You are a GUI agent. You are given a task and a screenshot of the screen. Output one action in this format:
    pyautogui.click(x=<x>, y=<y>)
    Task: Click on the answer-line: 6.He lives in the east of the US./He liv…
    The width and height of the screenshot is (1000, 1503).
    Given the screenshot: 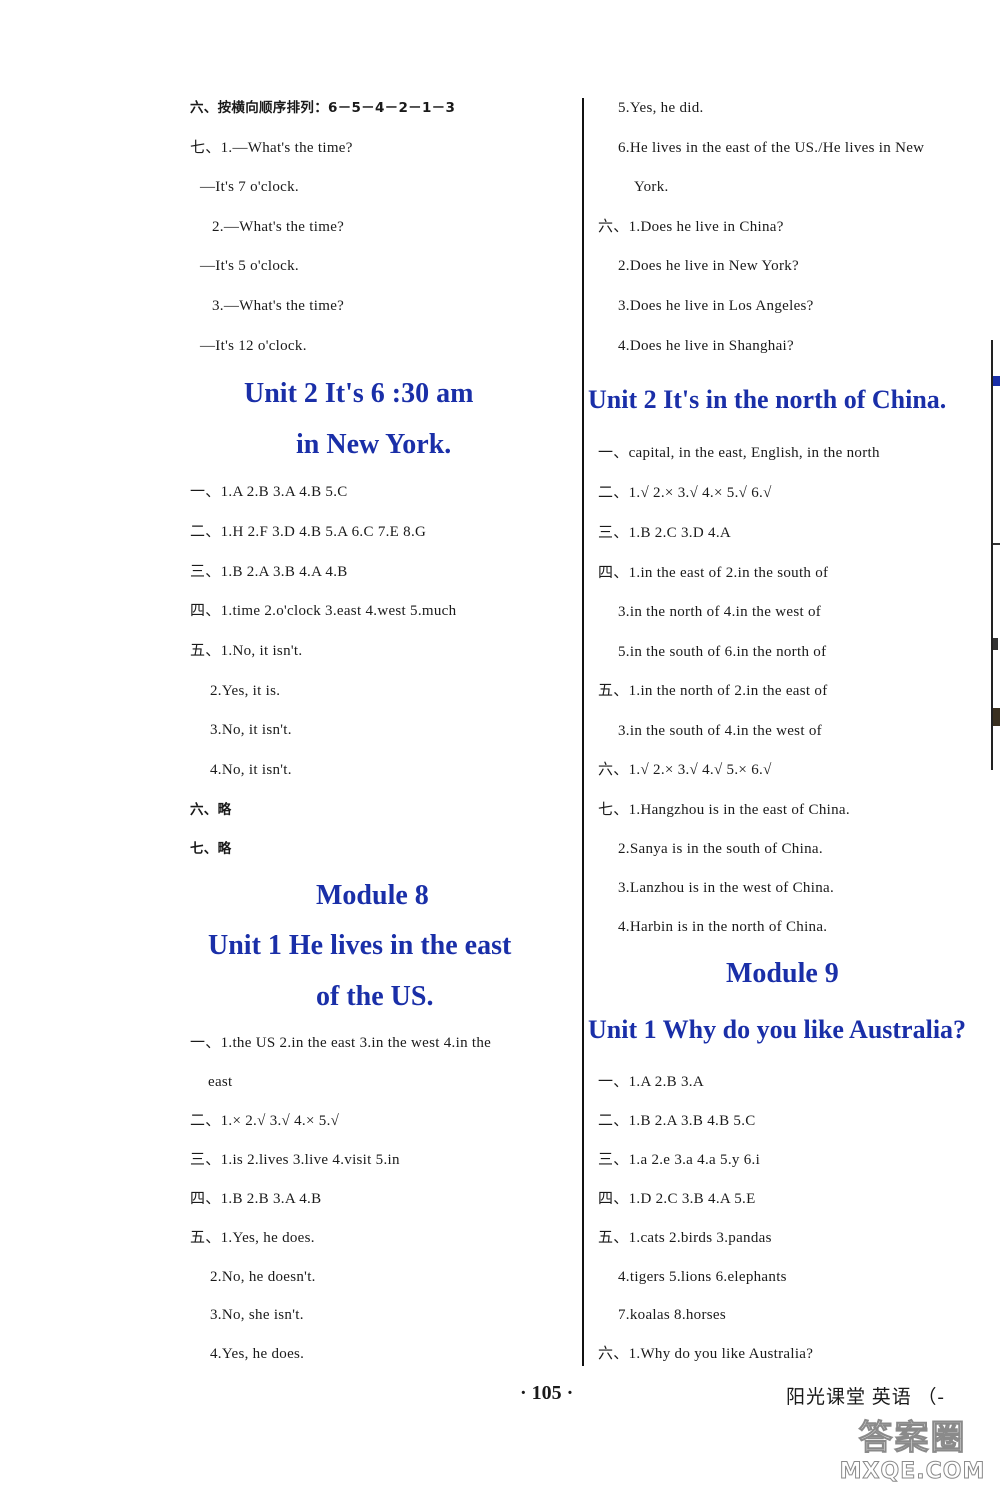 What is the action you would take?
    pyautogui.click(x=771, y=148)
    